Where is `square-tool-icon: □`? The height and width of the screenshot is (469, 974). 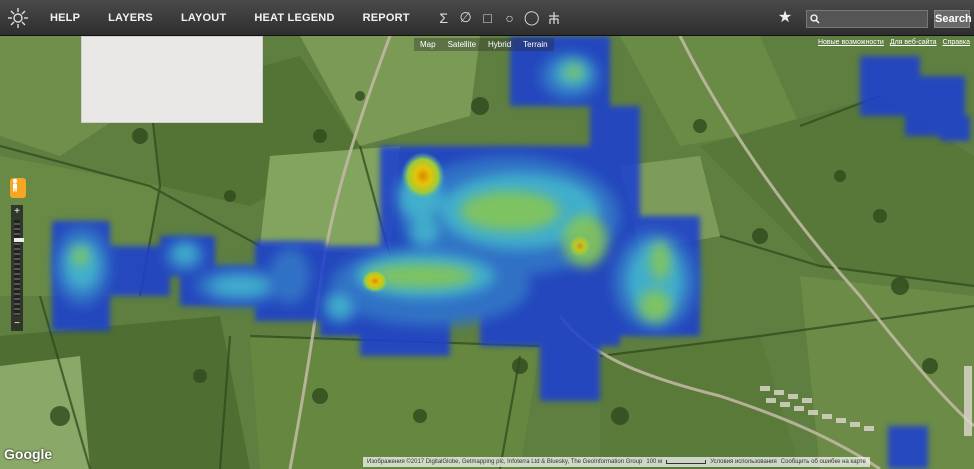
square-tool-icon: □ is located at coordinates (488, 18).